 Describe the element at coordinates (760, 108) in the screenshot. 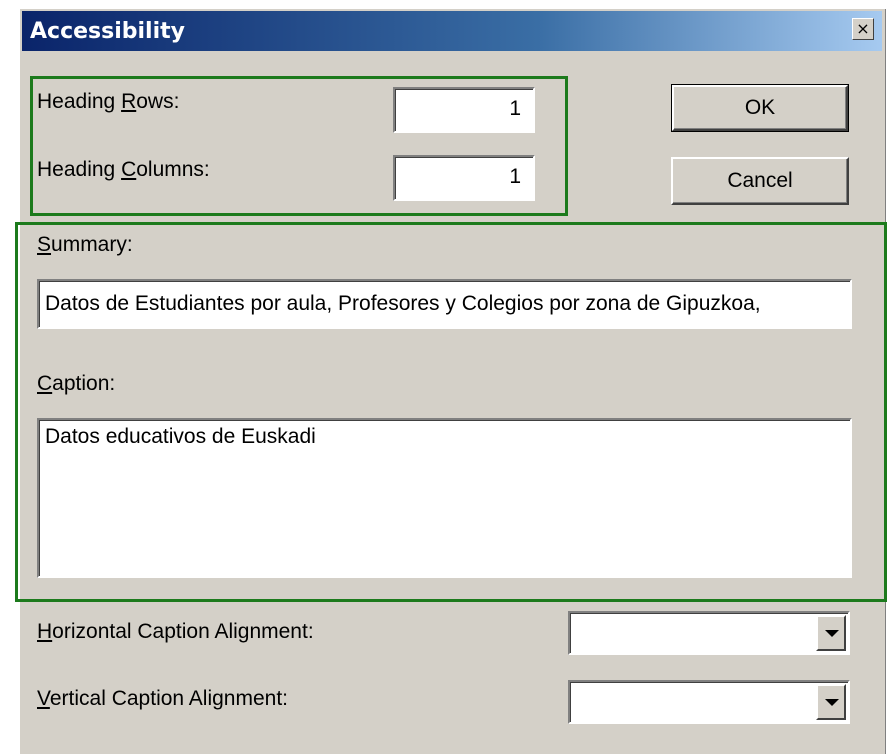

I see `ok-button: OK` at that location.